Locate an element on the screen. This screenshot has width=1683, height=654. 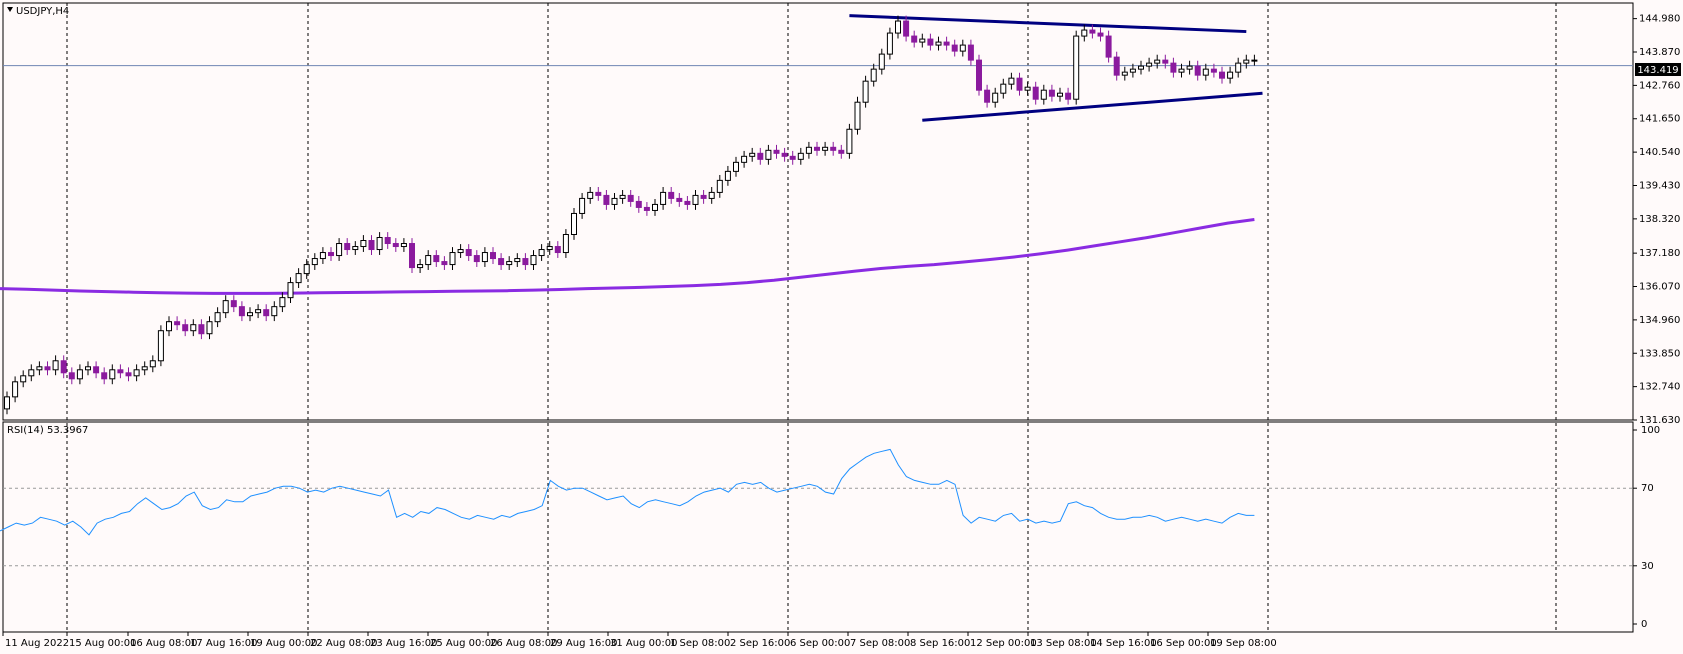
price-tick-label: 132.740 is located at coordinates (1659, 387).